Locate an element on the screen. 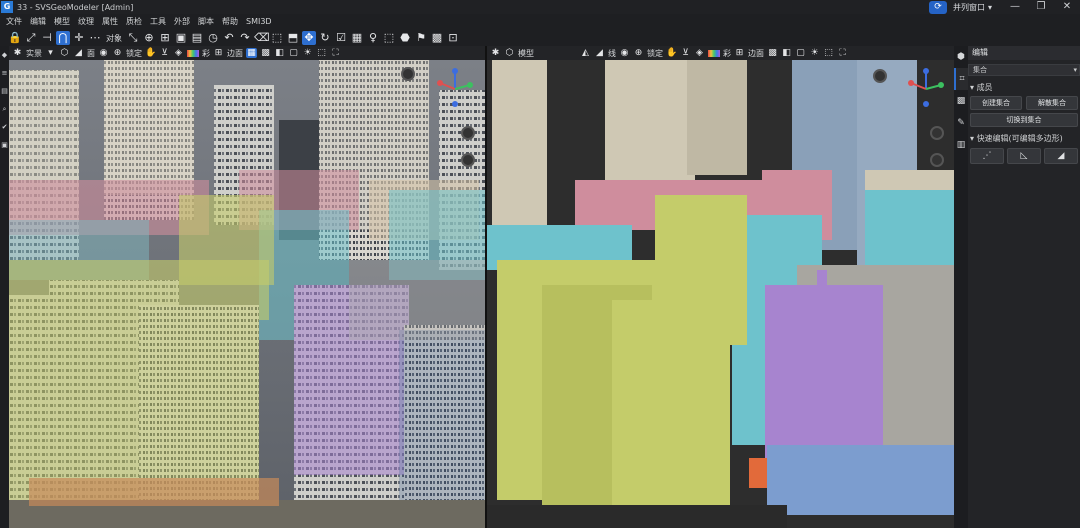 The width and height of the screenshot is (1080, 528). set-select: 集合 ▾ is located at coordinates (1024, 70).